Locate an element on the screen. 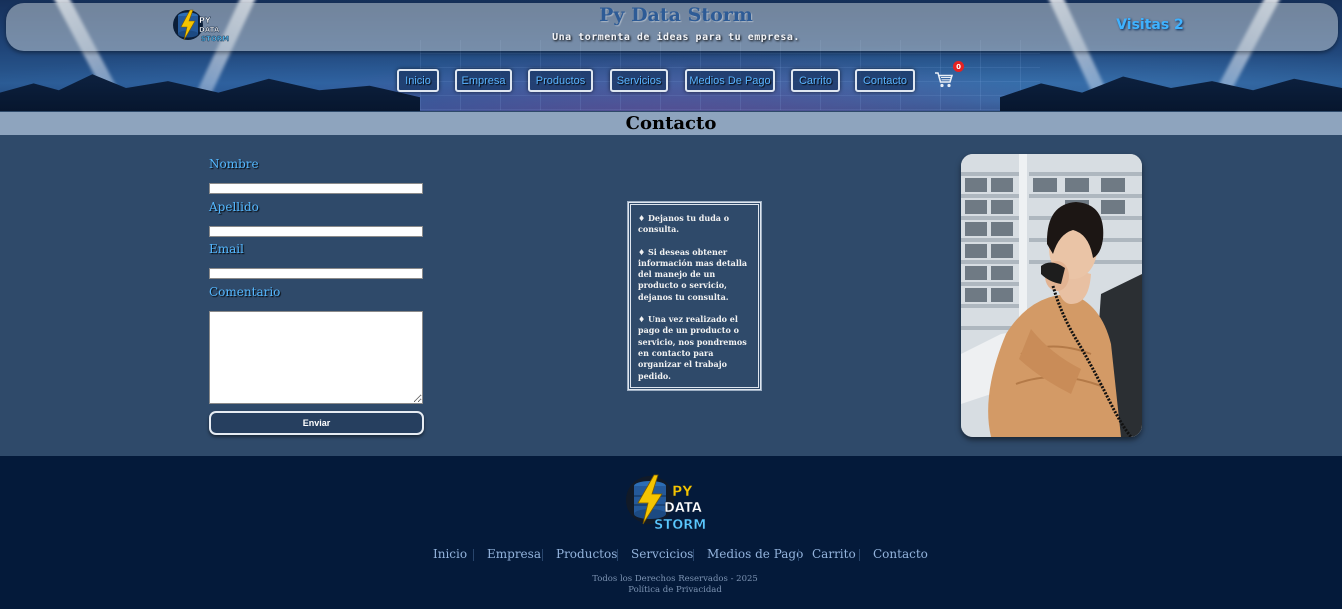  footer-link-inicio: Inicio is located at coordinates (450, 554).